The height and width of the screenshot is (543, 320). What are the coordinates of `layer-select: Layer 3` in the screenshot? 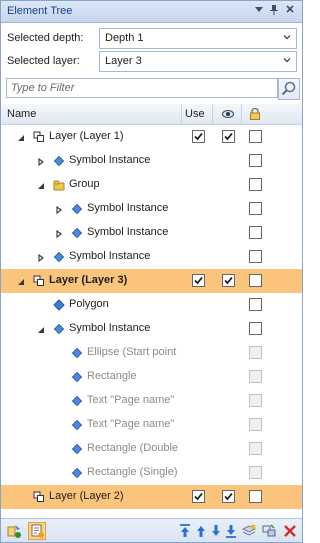 It's located at (198, 61).